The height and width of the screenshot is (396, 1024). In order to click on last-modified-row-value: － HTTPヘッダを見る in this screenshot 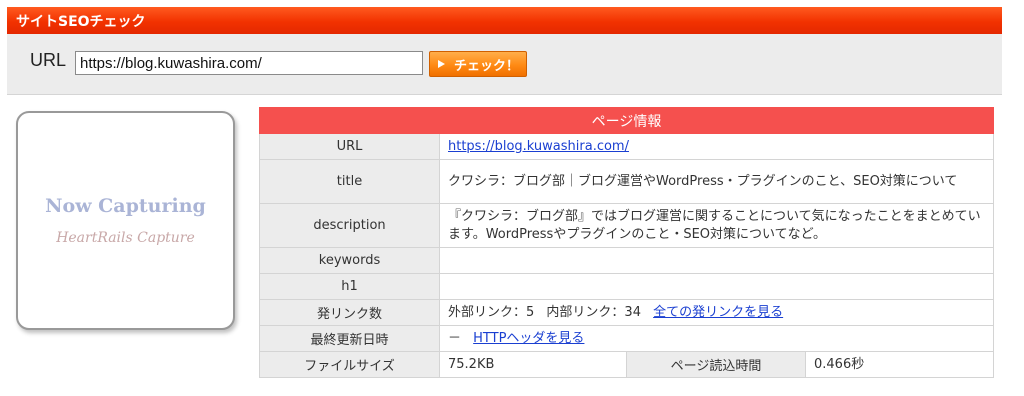, I will do `click(716, 338)`.